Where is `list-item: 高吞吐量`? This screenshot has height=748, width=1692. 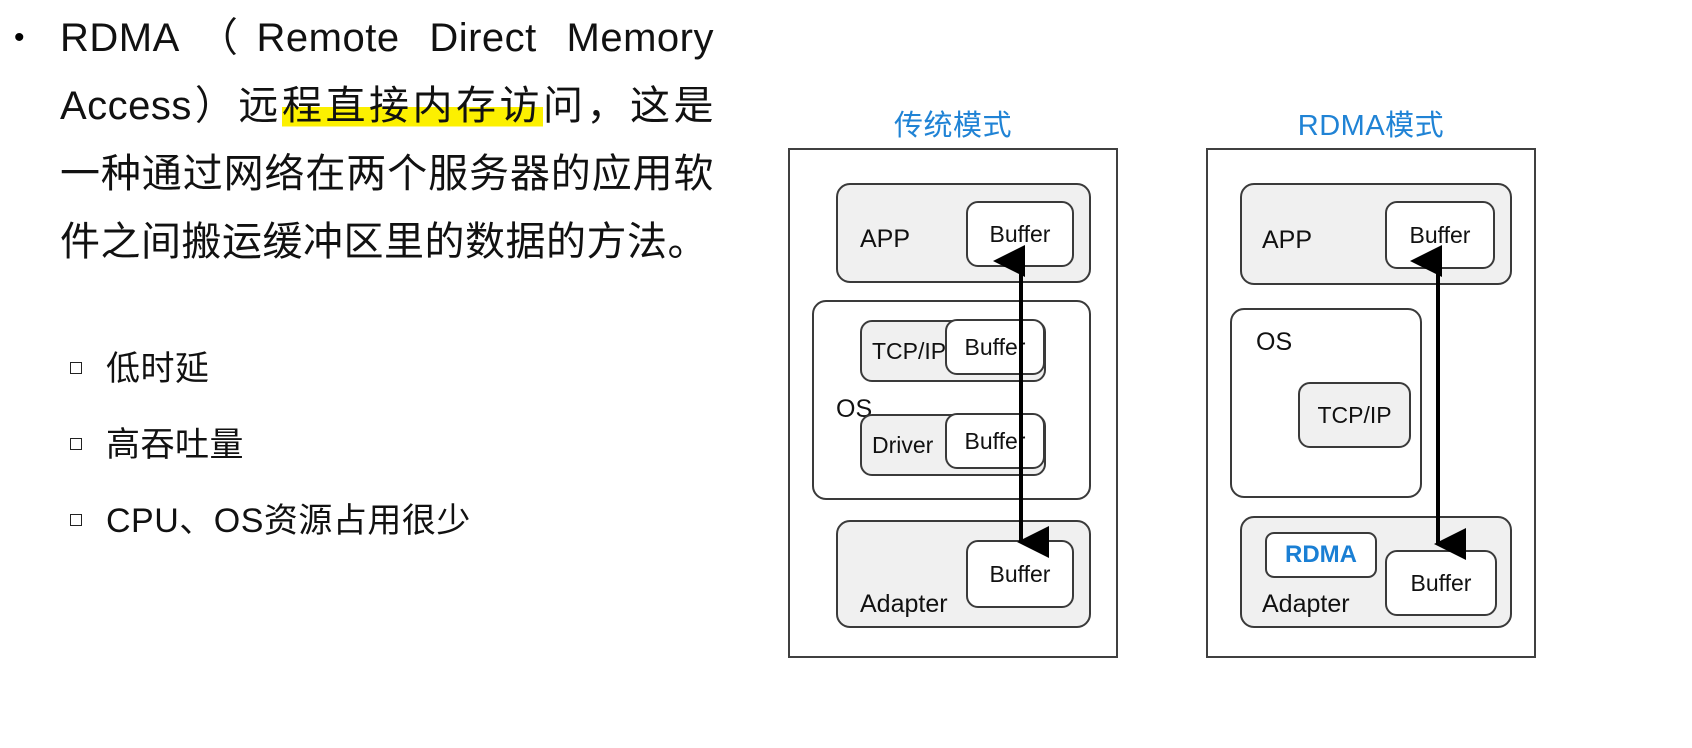 list-item: 高吞吐量 is located at coordinates (395, 466).